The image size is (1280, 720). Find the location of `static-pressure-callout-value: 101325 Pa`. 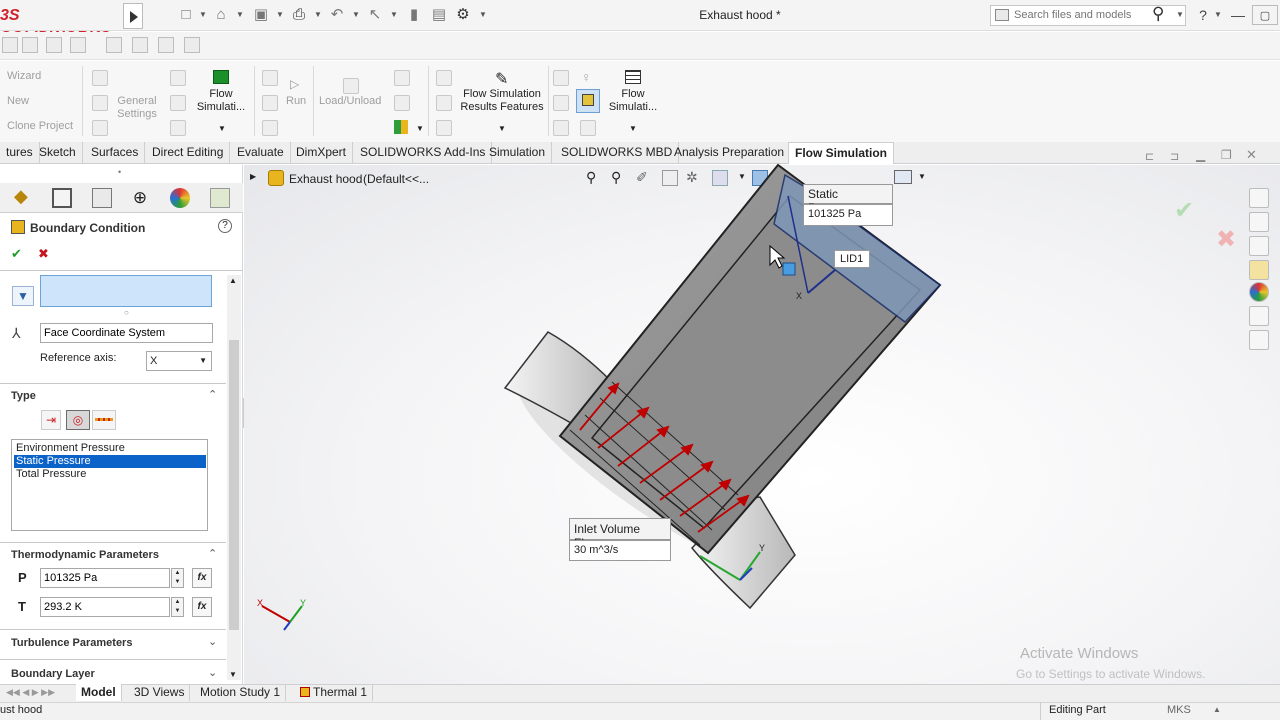

static-pressure-callout-value: 101325 Pa is located at coordinates (848, 215).